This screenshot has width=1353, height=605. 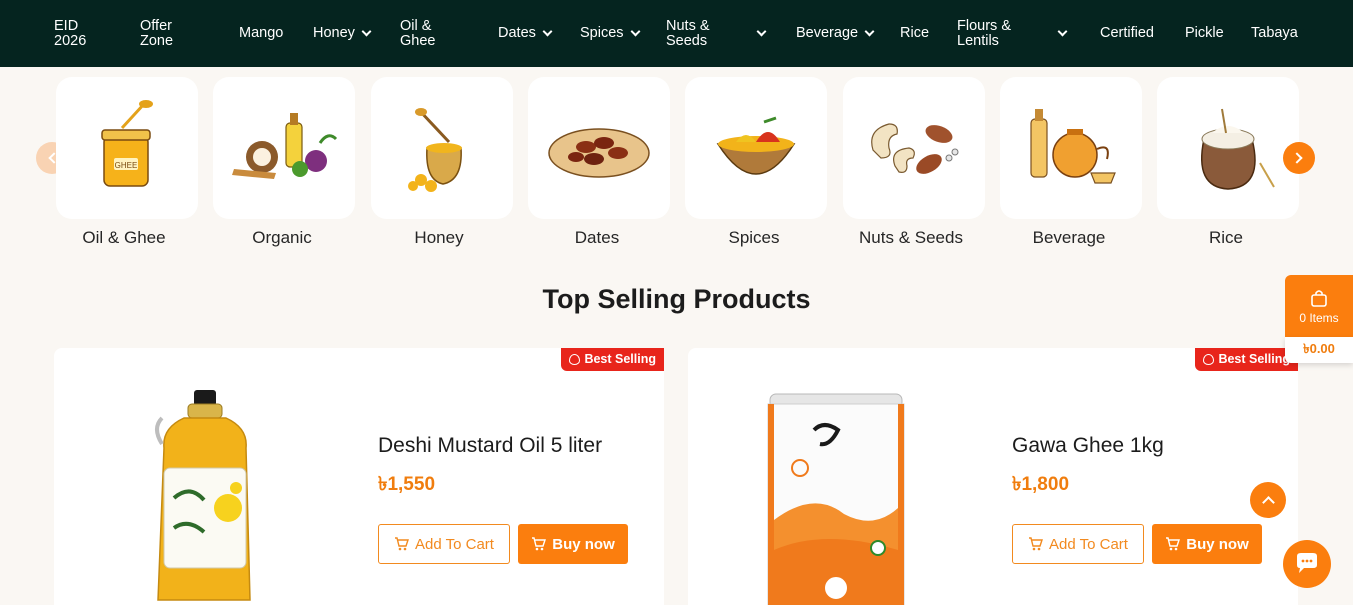 I want to click on spices-bowl-icon, so click(x=756, y=145).